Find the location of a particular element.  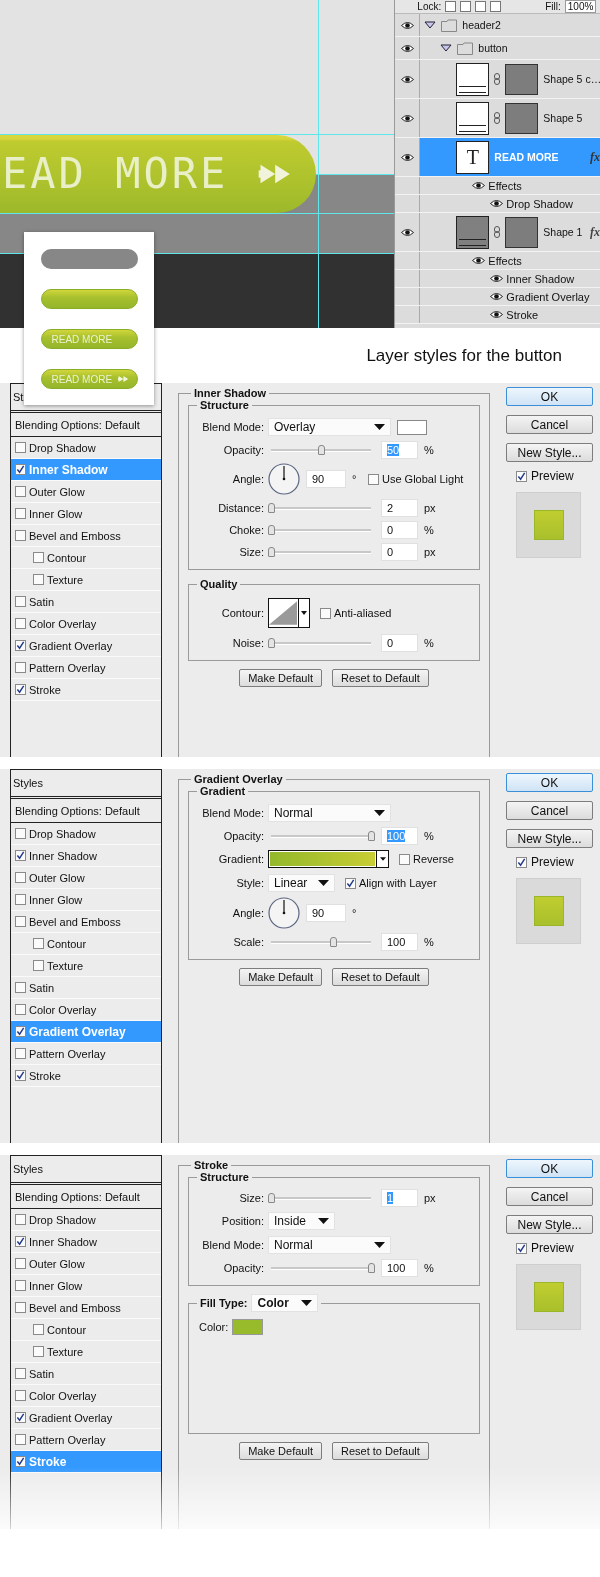

layer-row: header2 is located at coordinates (497, 25).